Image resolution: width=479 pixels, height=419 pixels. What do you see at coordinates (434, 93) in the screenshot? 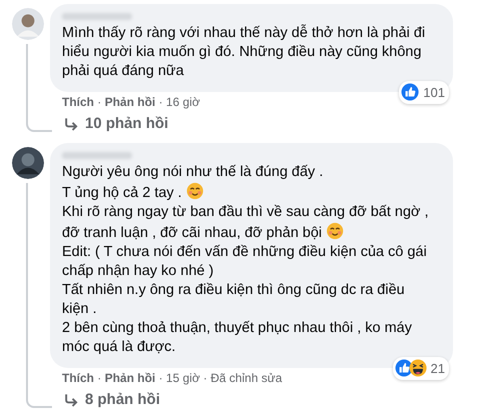
I see `reaction-count: 101` at bounding box center [434, 93].